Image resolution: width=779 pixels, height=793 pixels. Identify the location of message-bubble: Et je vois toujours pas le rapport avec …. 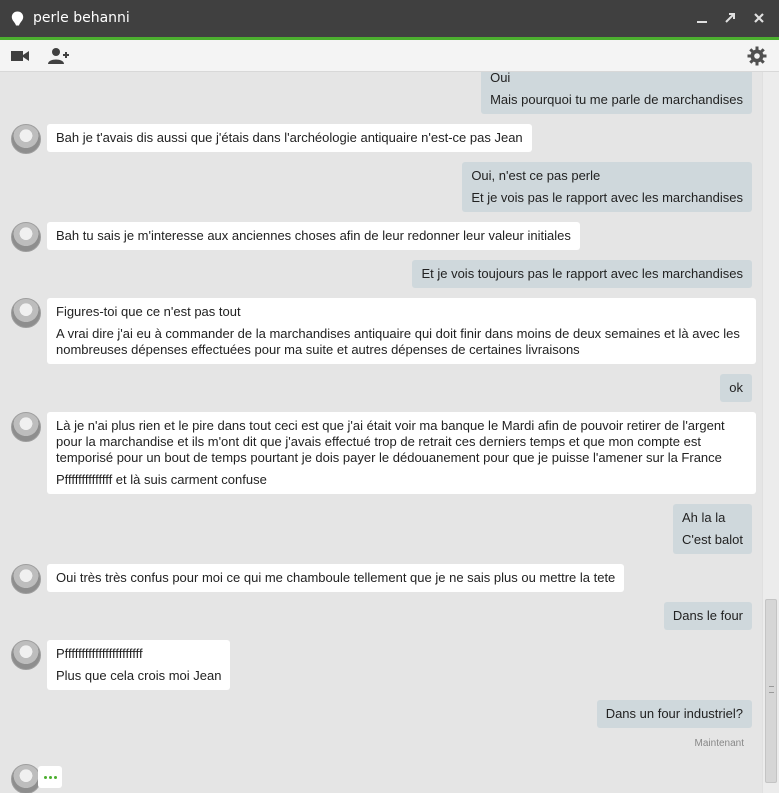
(582, 274).